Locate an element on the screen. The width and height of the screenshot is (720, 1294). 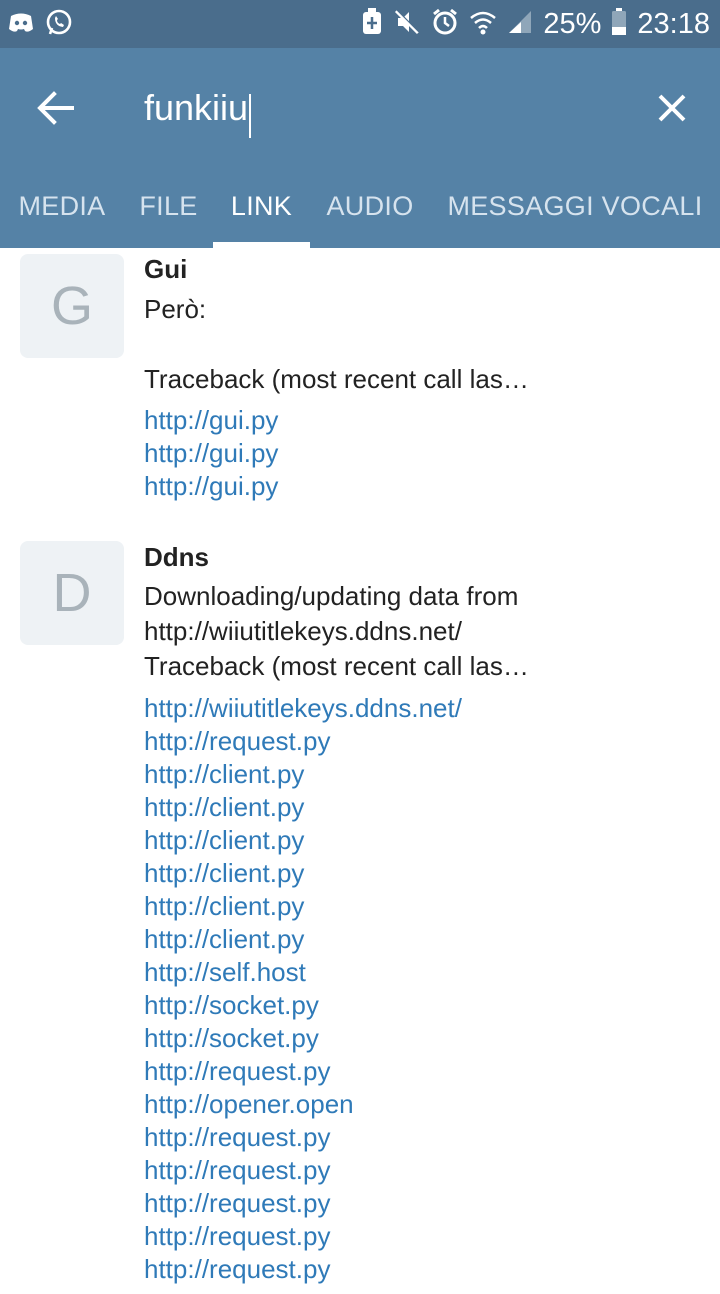
alarm-icon is located at coordinates (445, 24).